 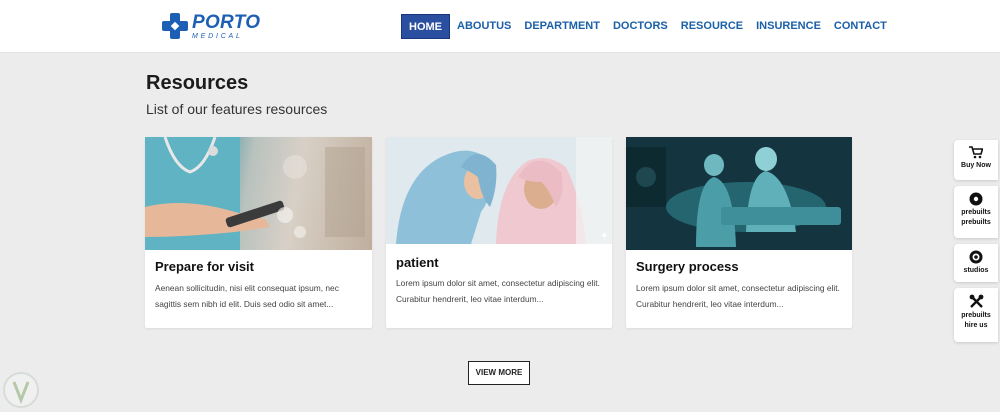 What do you see at coordinates (976, 152) in the screenshot?
I see `cart-icon` at bounding box center [976, 152].